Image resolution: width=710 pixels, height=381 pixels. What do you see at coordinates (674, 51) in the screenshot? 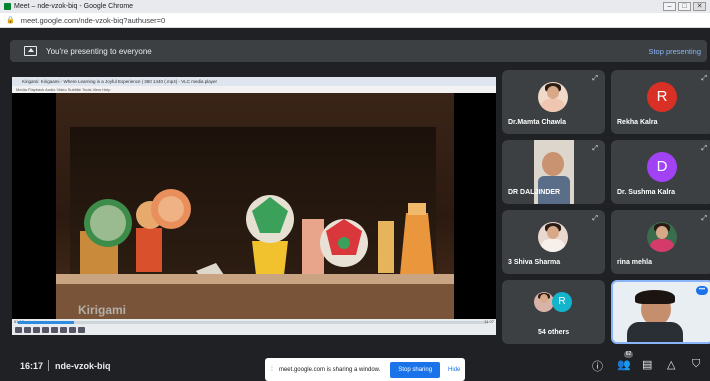
I see `stop-presenting-button: Stop presenting` at bounding box center [674, 51].